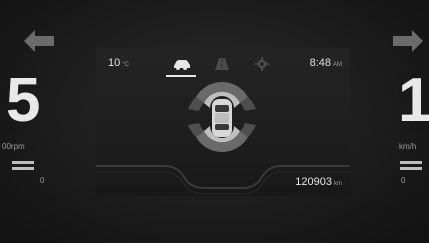 This screenshot has width=429, height=243. I want to click on display-mode-tabs, so click(221, 66).